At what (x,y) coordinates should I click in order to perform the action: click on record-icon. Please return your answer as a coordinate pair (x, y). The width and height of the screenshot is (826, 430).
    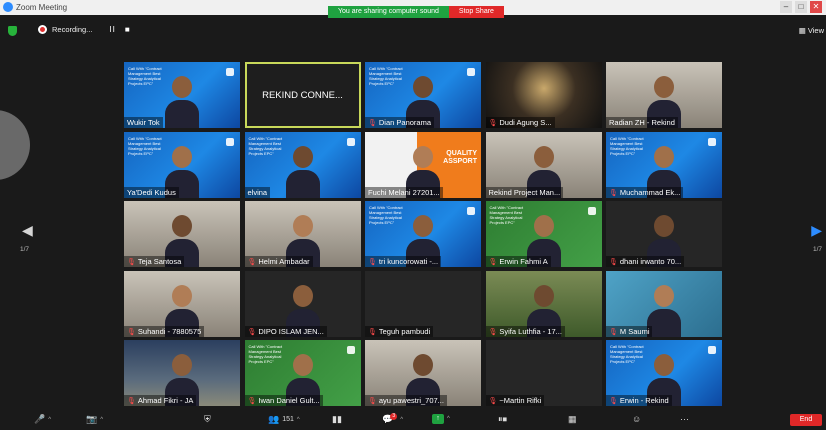
    Looking at the image, I should click on (42, 29).